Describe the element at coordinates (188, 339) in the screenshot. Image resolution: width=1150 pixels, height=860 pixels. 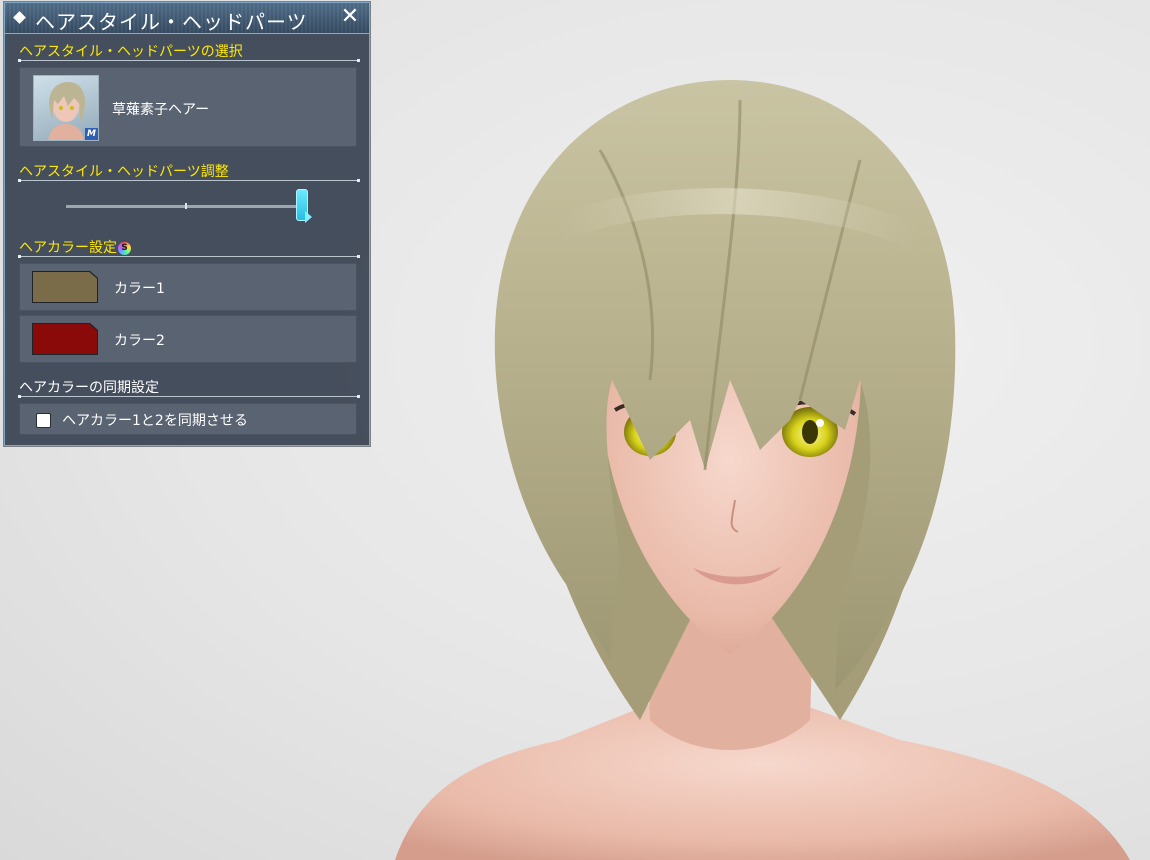
I see `color-2-row: カラー2` at that location.